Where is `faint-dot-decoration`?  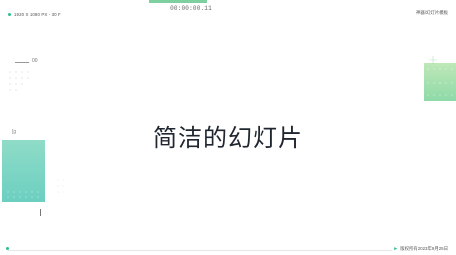
faint-dot-decoration is located at coordinates (60, 186).